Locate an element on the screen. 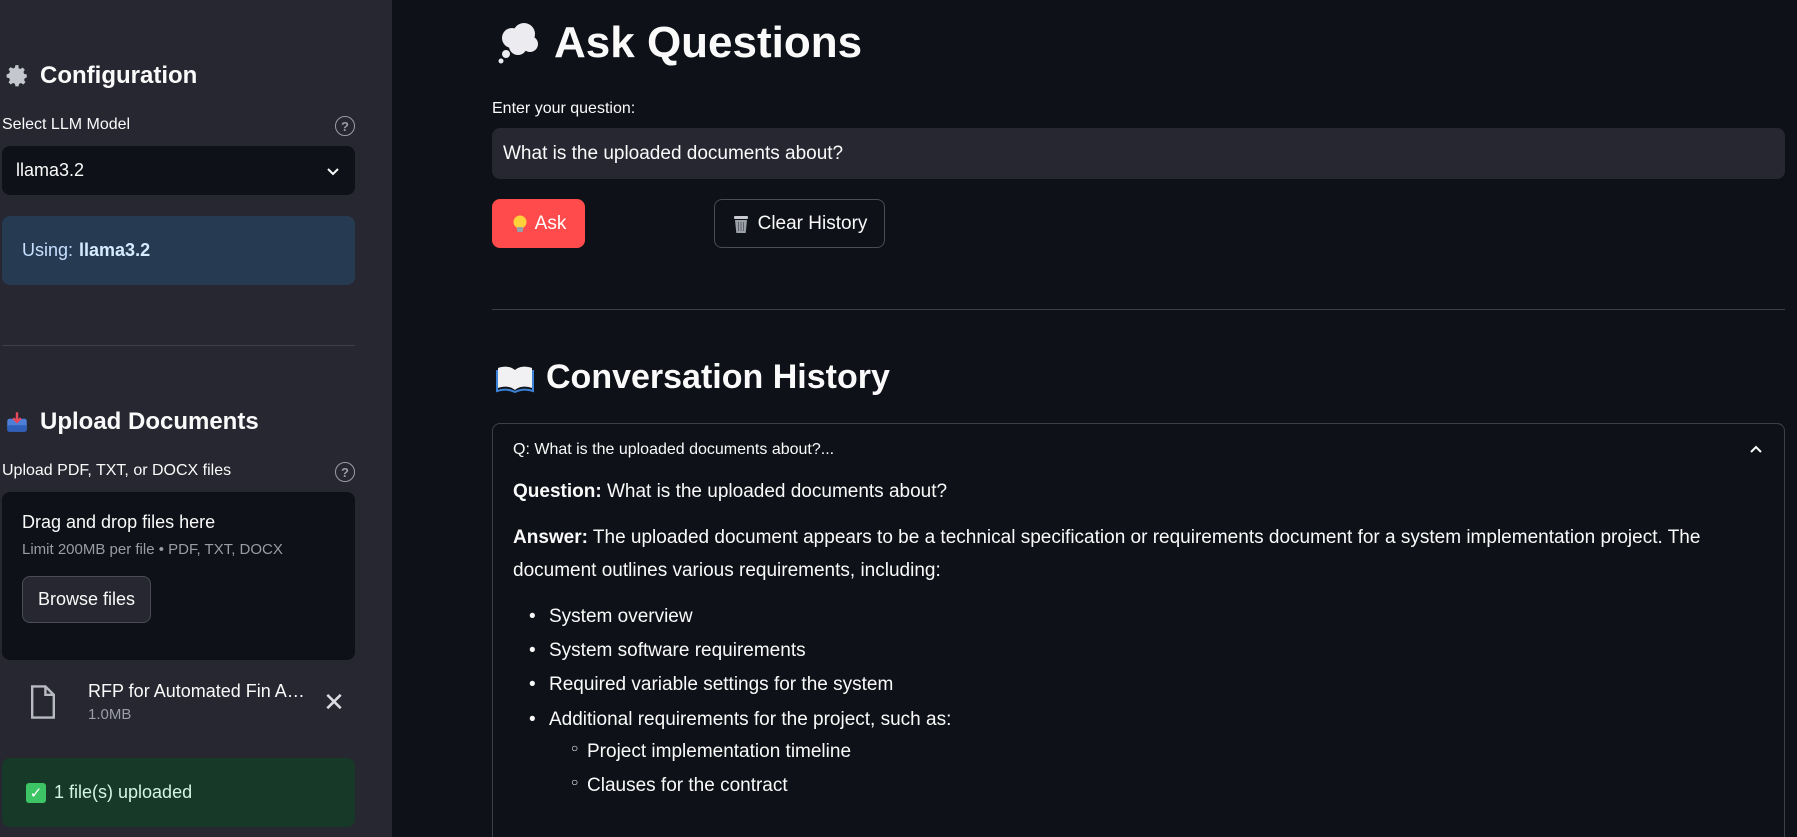 This screenshot has height=837, width=1797. chevron-up-icon is located at coordinates (1756, 449).